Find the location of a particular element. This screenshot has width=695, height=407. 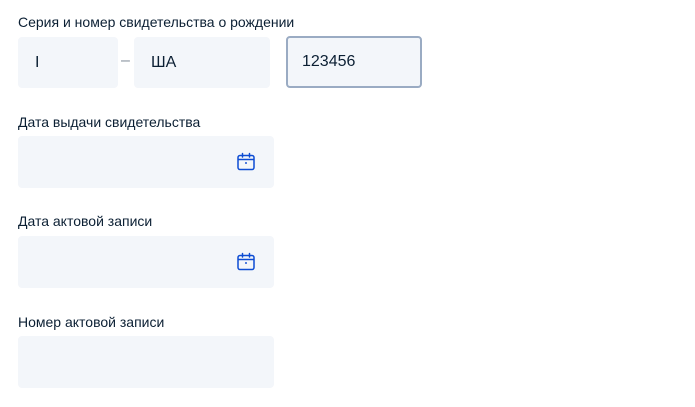

certificate-number-input: 123456 is located at coordinates (354, 62).